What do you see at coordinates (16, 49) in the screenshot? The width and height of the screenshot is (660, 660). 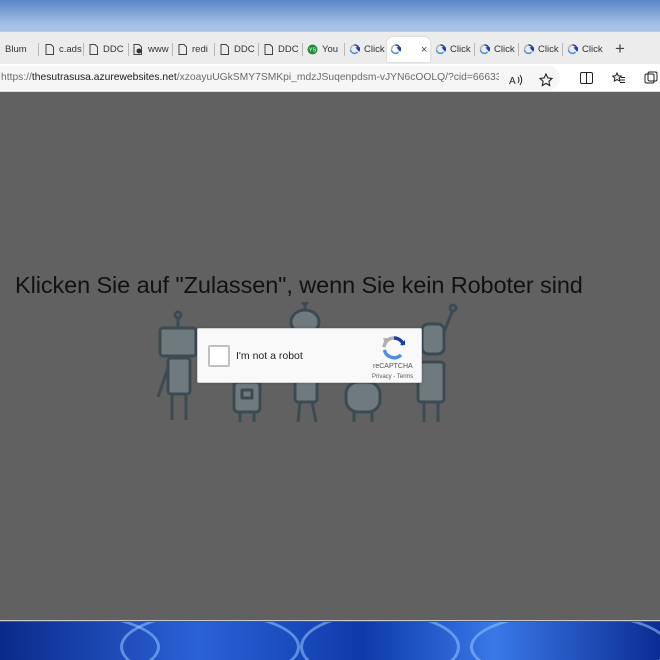 I see `tab-title: Blum` at bounding box center [16, 49].